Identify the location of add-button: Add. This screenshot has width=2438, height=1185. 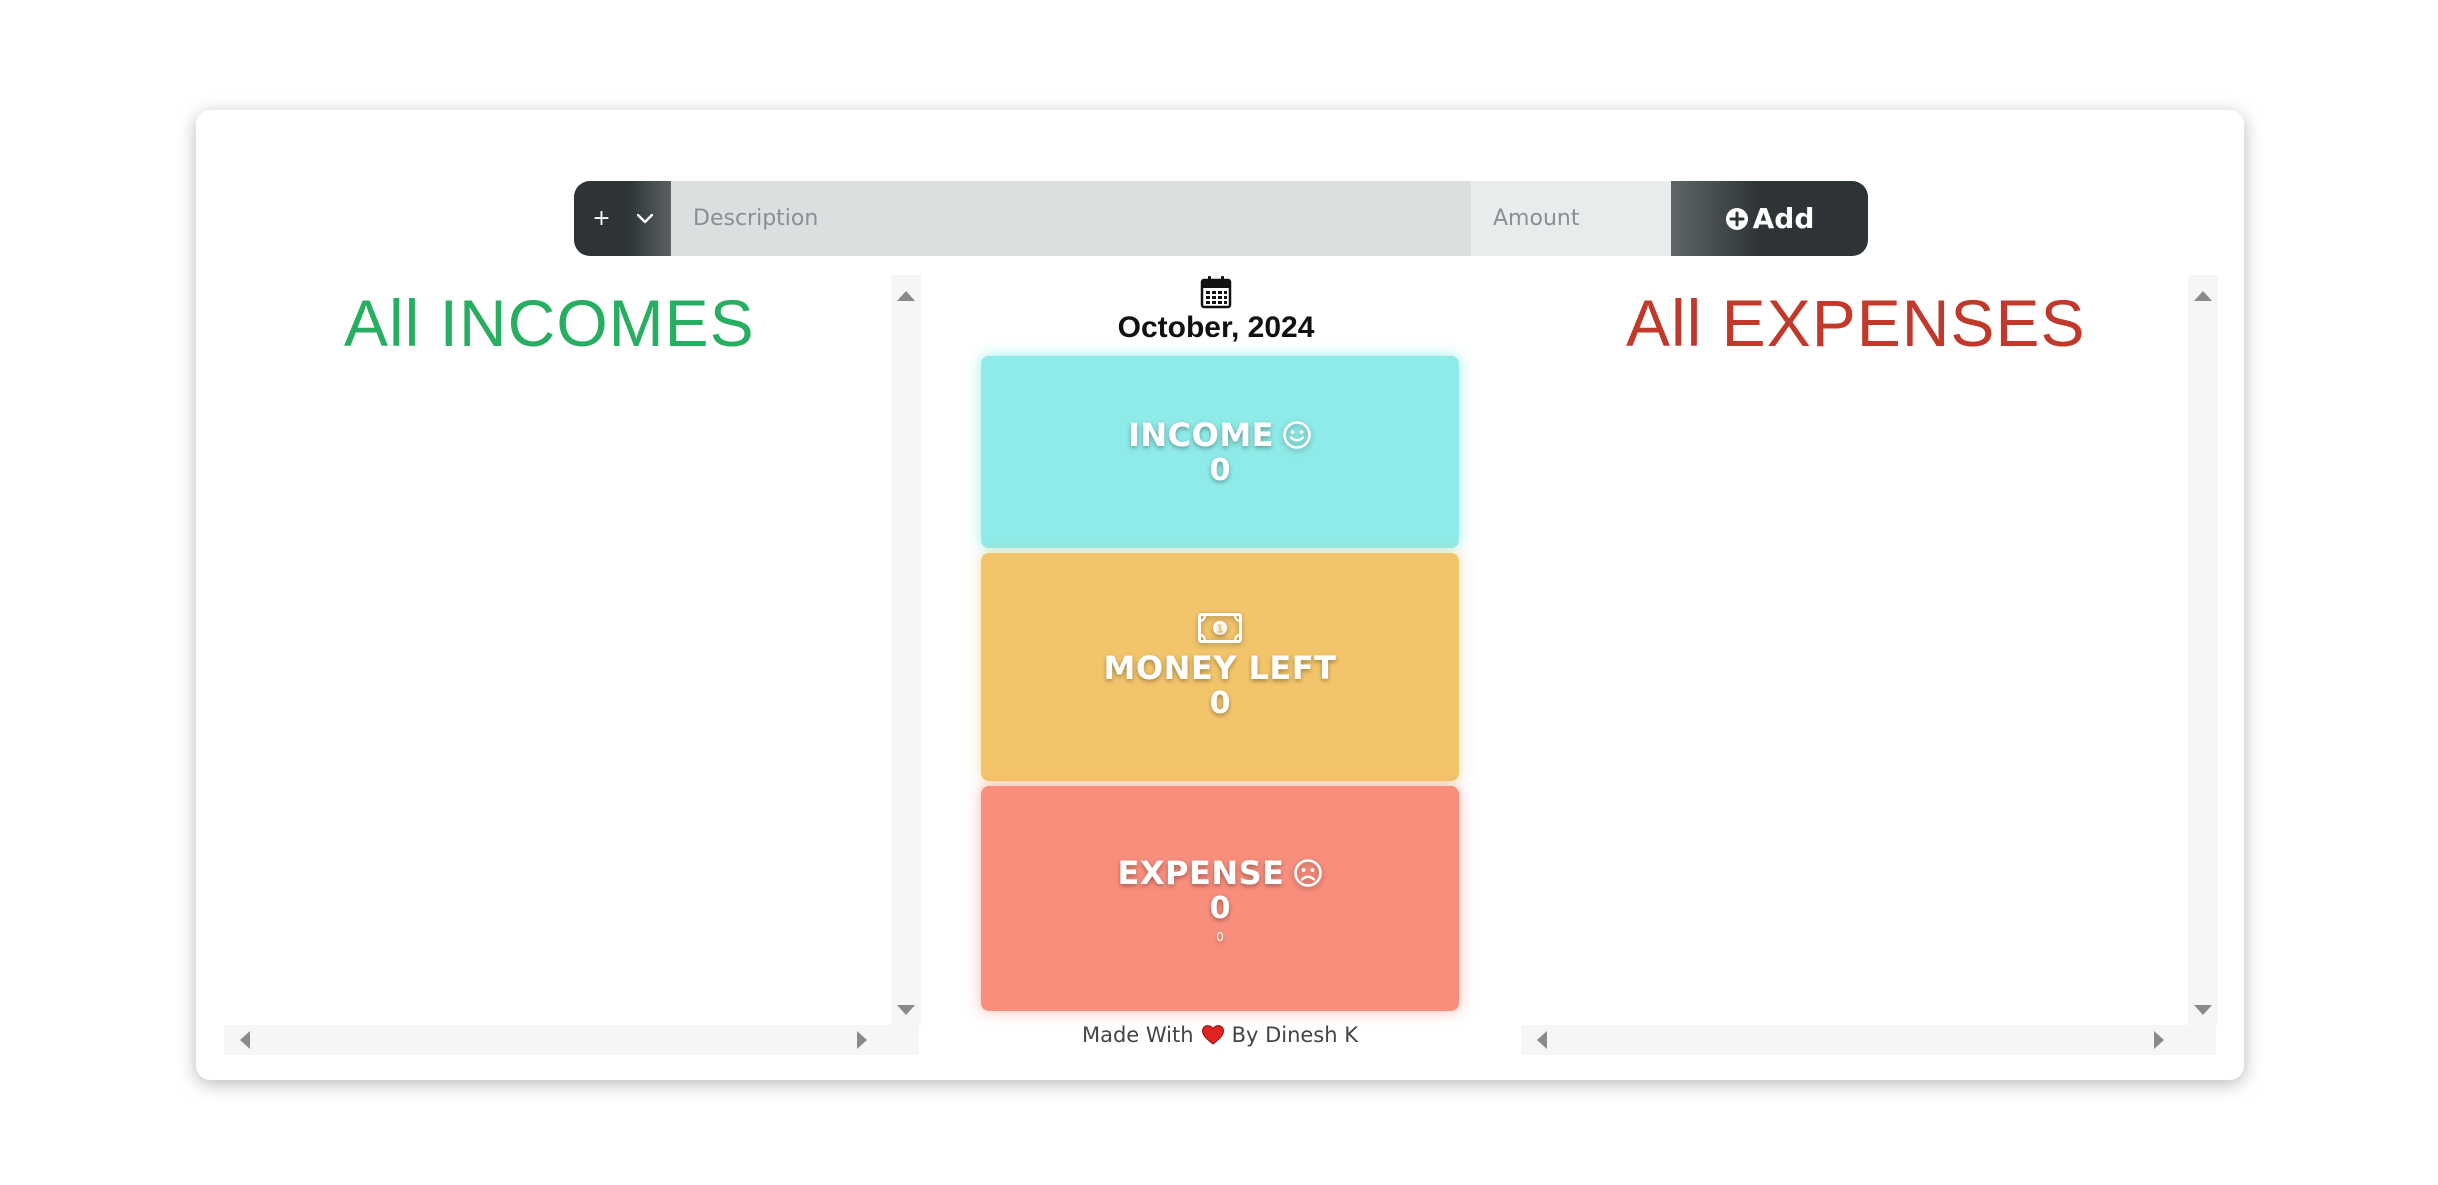
(1769, 218).